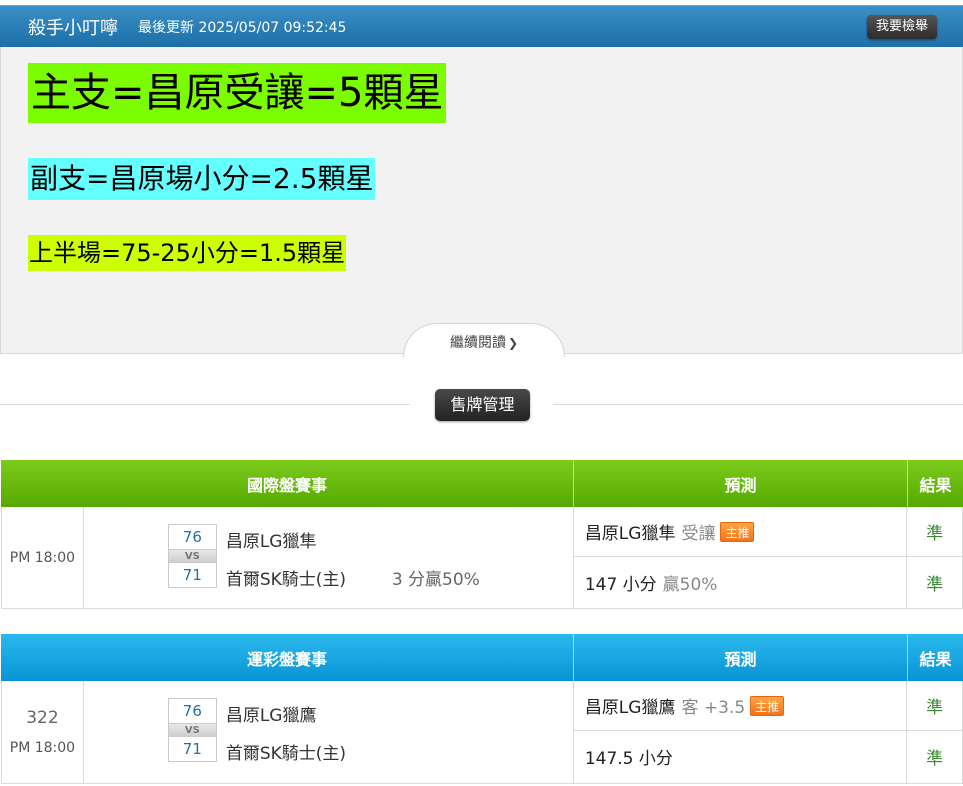  Describe the element at coordinates (482, 405) in the screenshot. I see `sales-management-button: 售牌管理` at that location.